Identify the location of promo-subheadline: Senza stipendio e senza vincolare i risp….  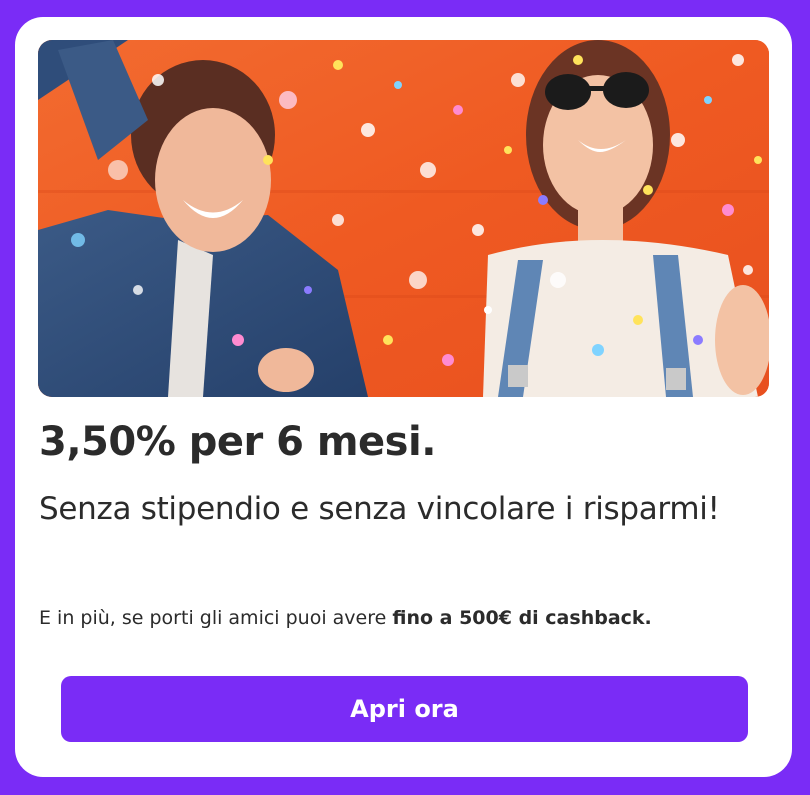
(379, 509).